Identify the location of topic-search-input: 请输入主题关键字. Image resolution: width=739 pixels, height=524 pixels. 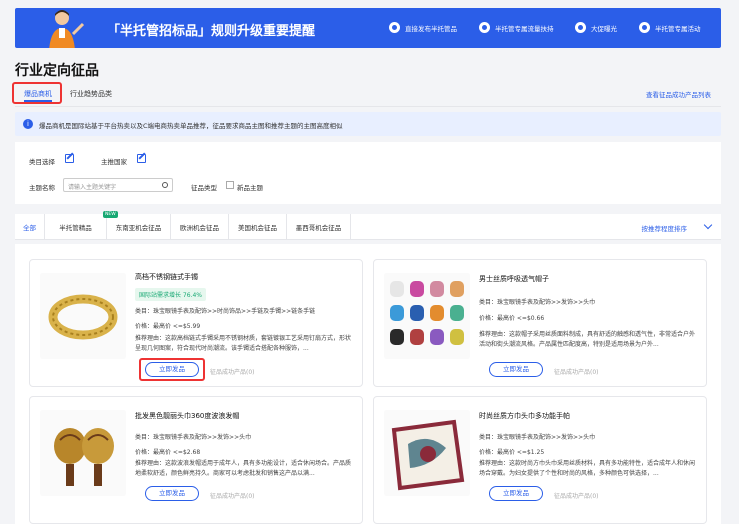
(118, 185).